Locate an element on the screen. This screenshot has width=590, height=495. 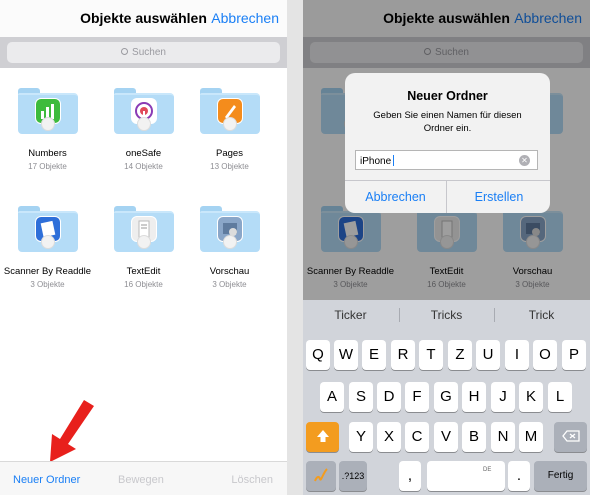
alert-create-button: Erstellen is located at coordinates (499, 197).